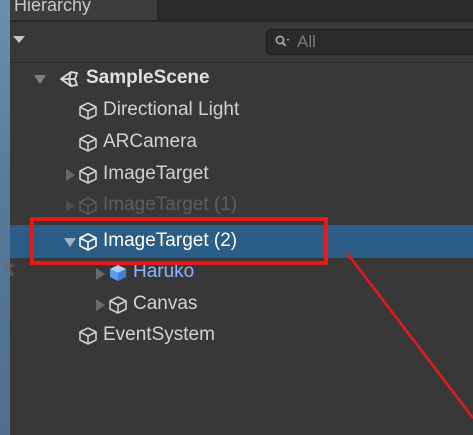 The width and height of the screenshot is (473, 435). What do you see at coordinates (10, 268) in the screenshot?
I see `cursor-icon` at bounding box center [10, 268].